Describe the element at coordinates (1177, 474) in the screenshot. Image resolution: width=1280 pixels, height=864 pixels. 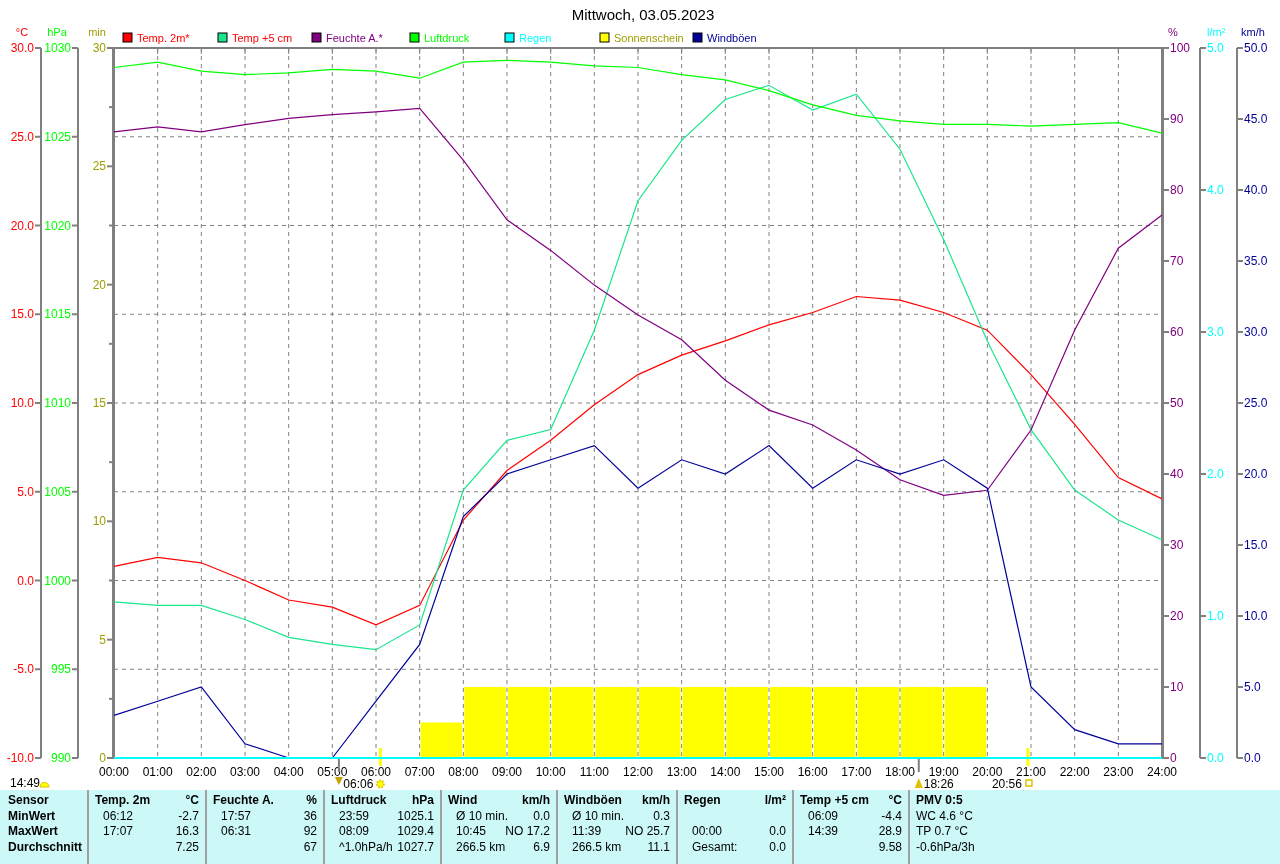
I see `axis-label: 40` at that location.